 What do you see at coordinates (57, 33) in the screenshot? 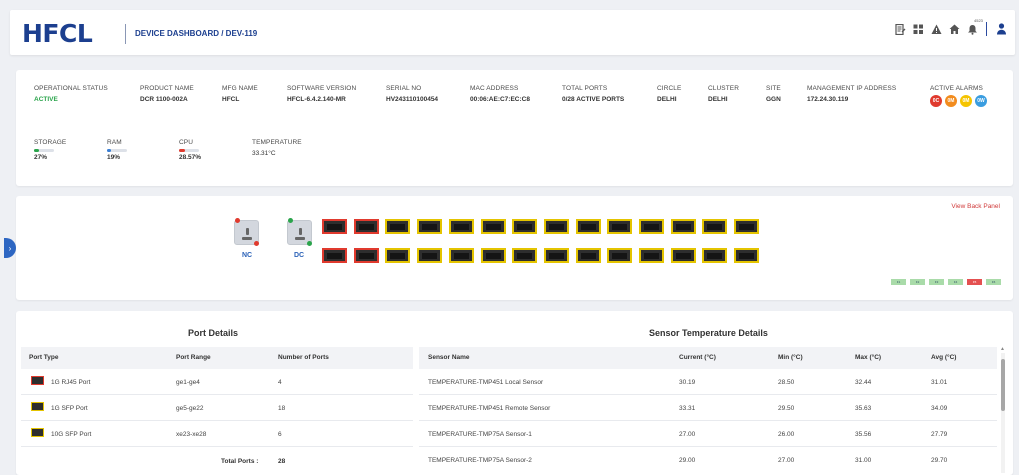
I see `hfcl-logo: HFCL` at bounding box center [57, 33].